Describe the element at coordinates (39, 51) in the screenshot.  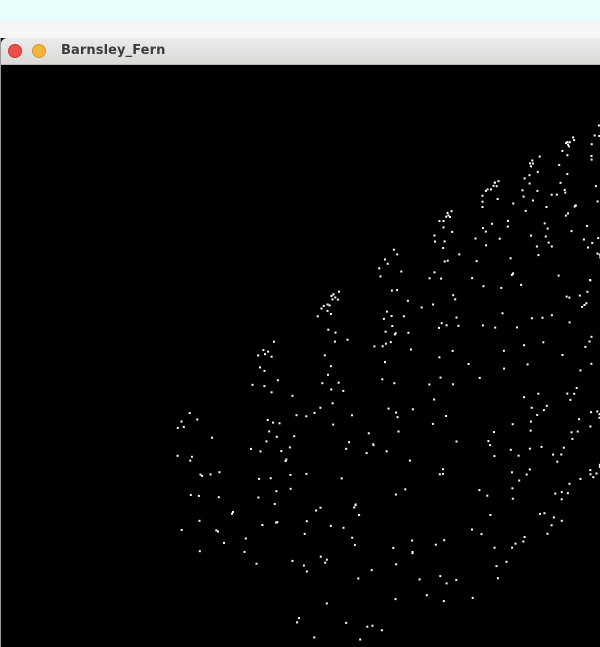
I see `minimize-icon` at that location.